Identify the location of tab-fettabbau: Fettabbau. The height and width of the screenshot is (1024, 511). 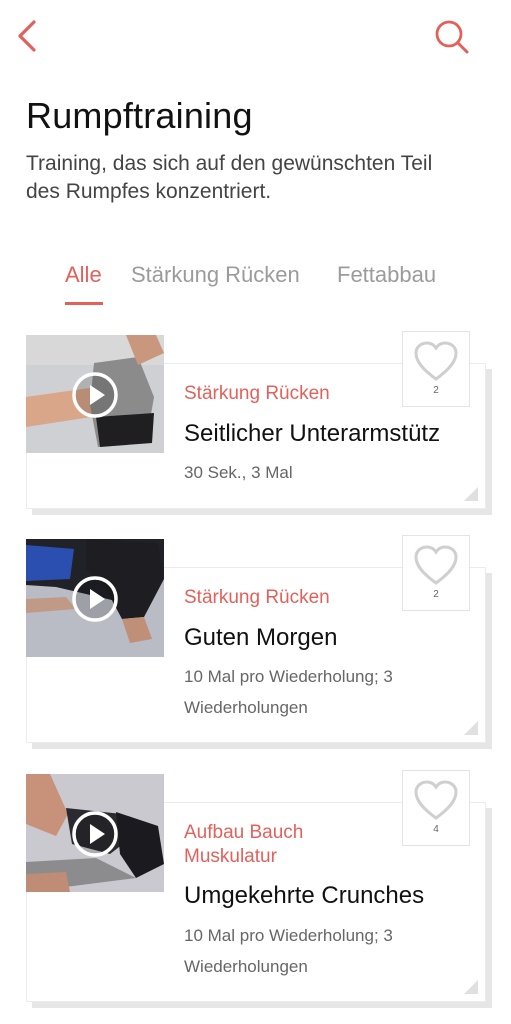
(386, 275).